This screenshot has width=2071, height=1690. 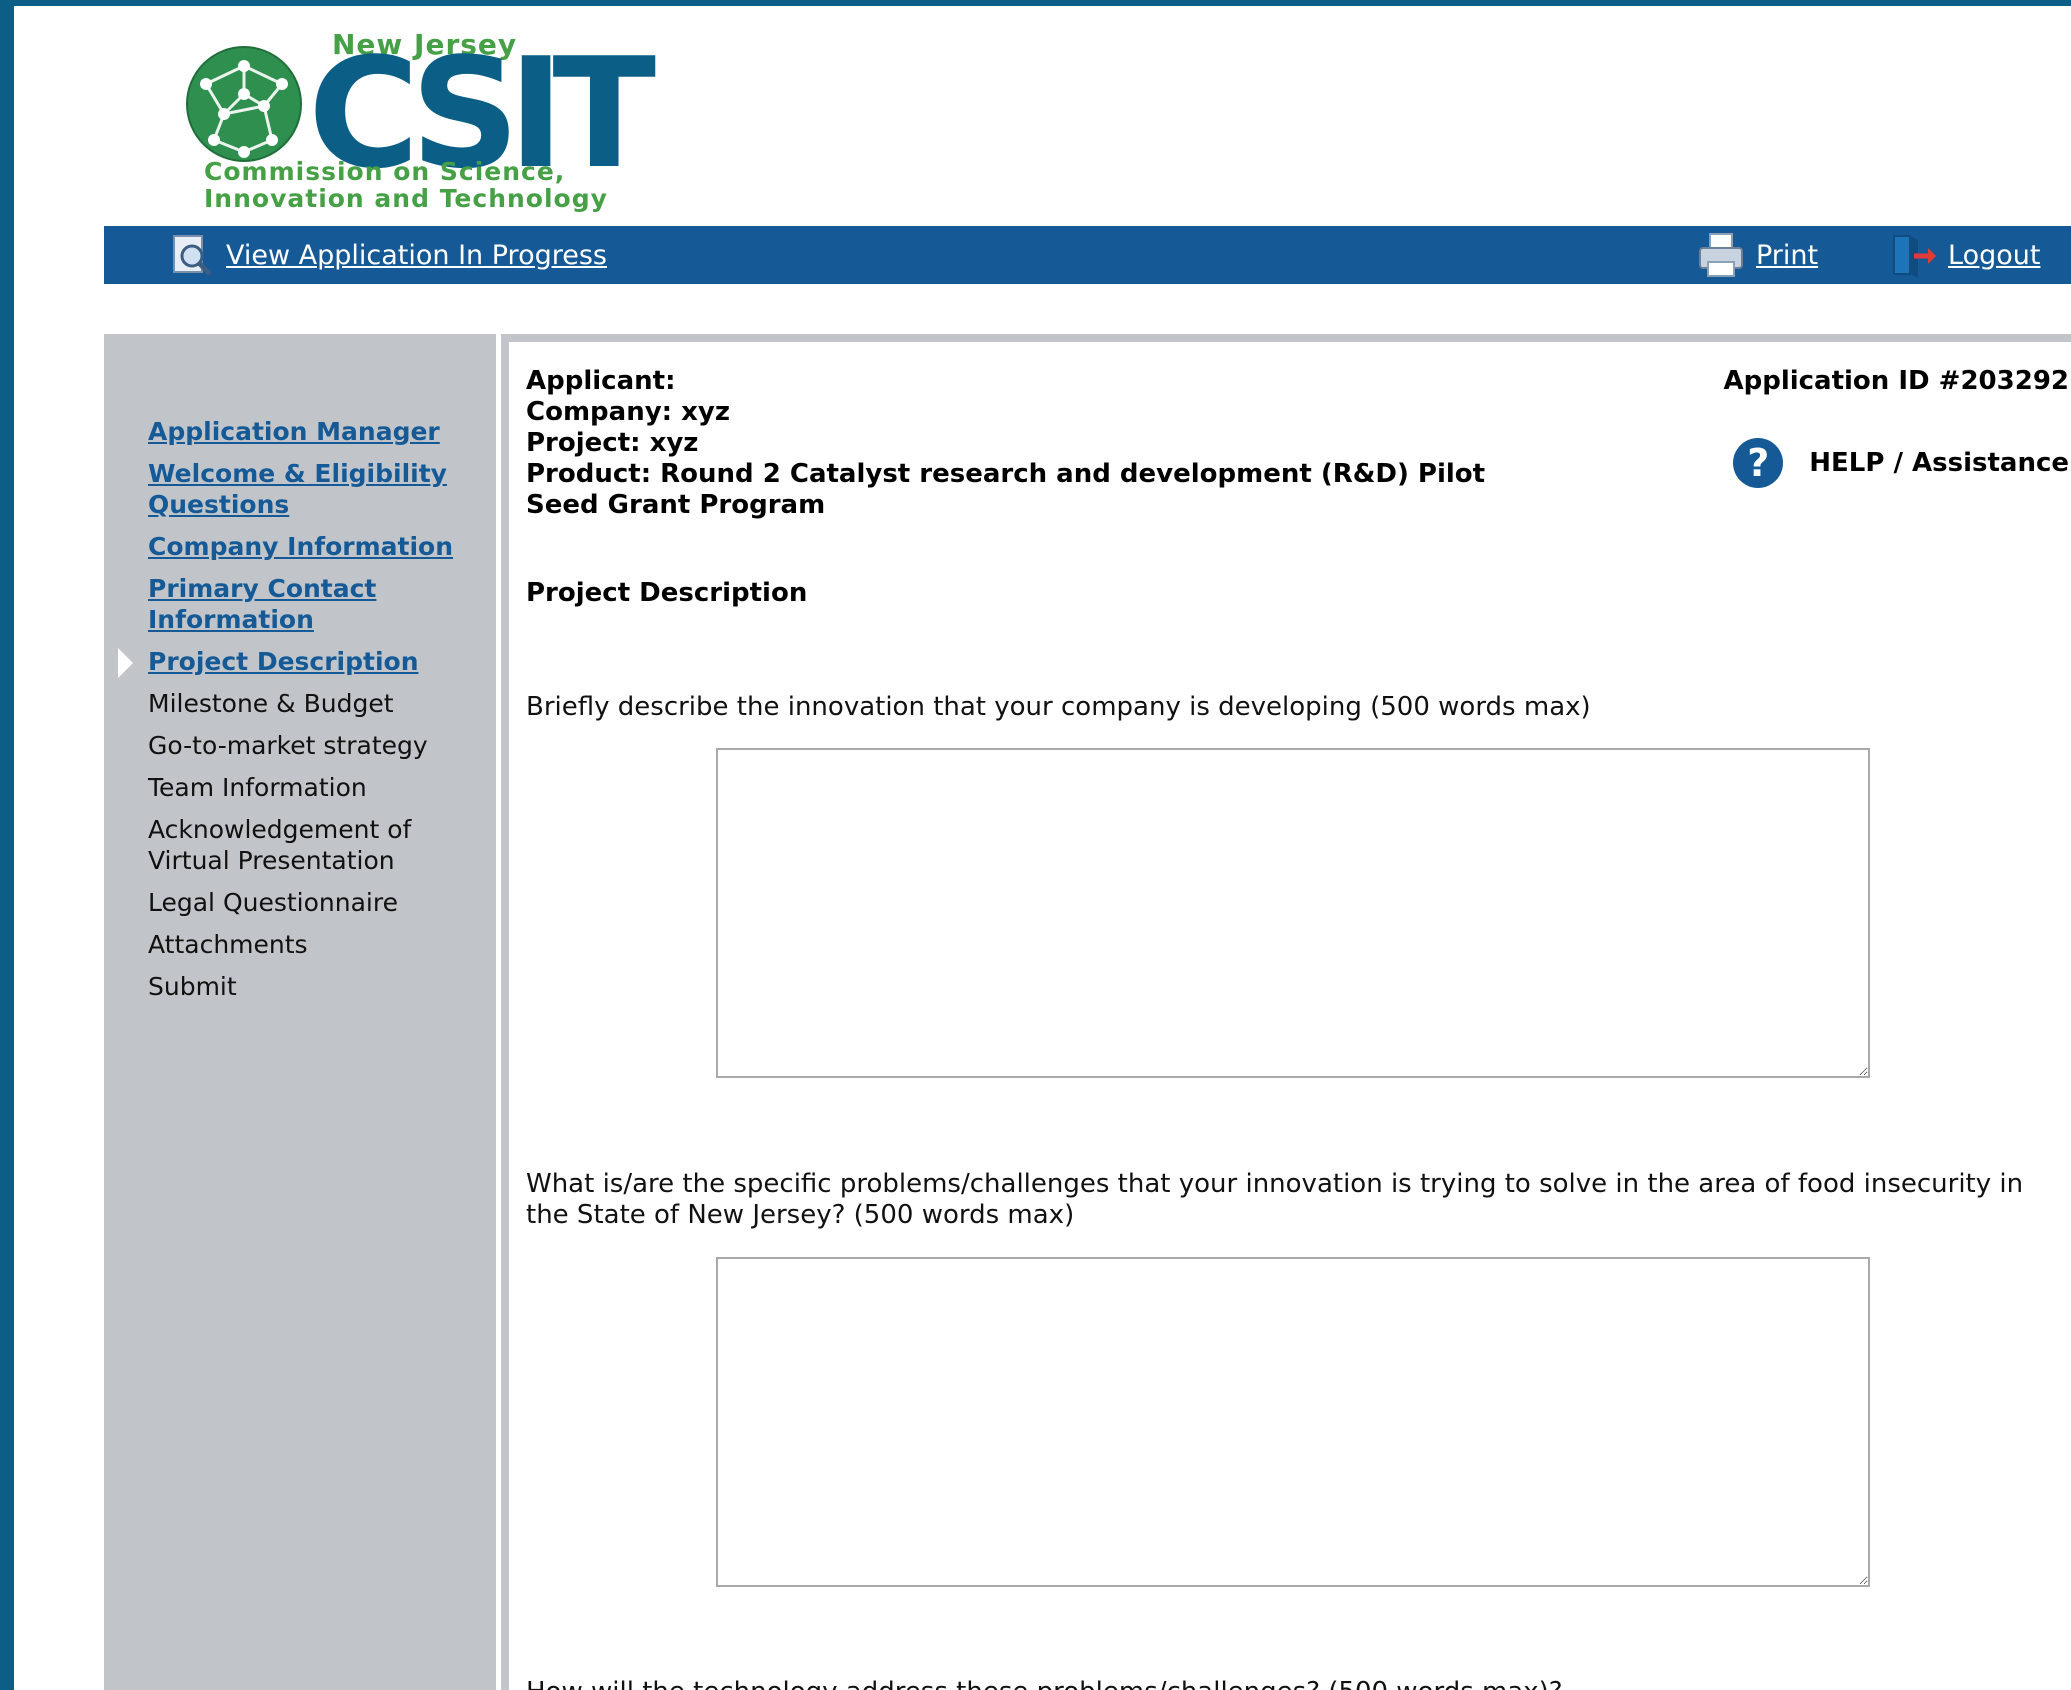 What do you see at coordinates (1896, 381) in the screenshot?
I see `application-id: Application ID #203292` at bounding box center [1896, 381].